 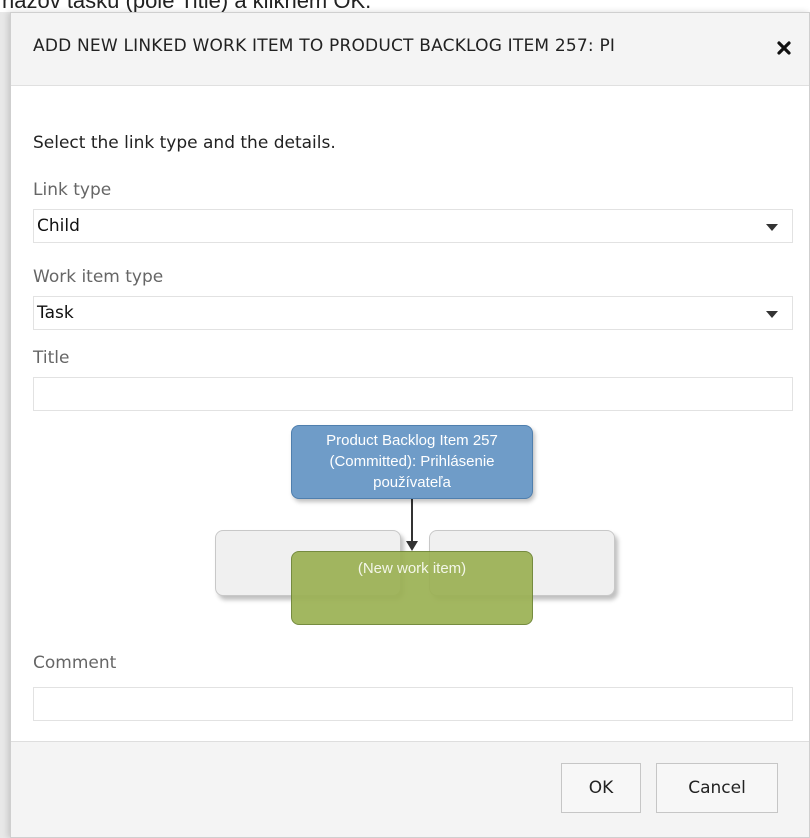 I want to click on close-button, so click(x=784, y=48).